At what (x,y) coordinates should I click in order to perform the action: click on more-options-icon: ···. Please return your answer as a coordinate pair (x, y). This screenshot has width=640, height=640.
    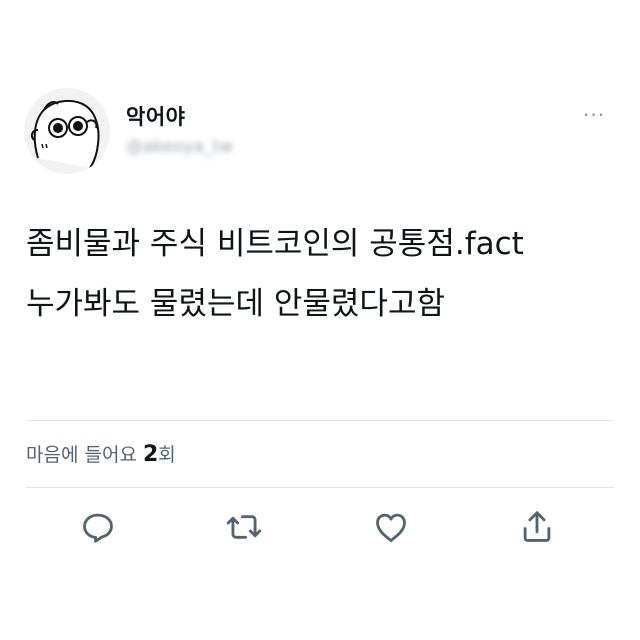
    Looking at the image, I should click on (594, 115).